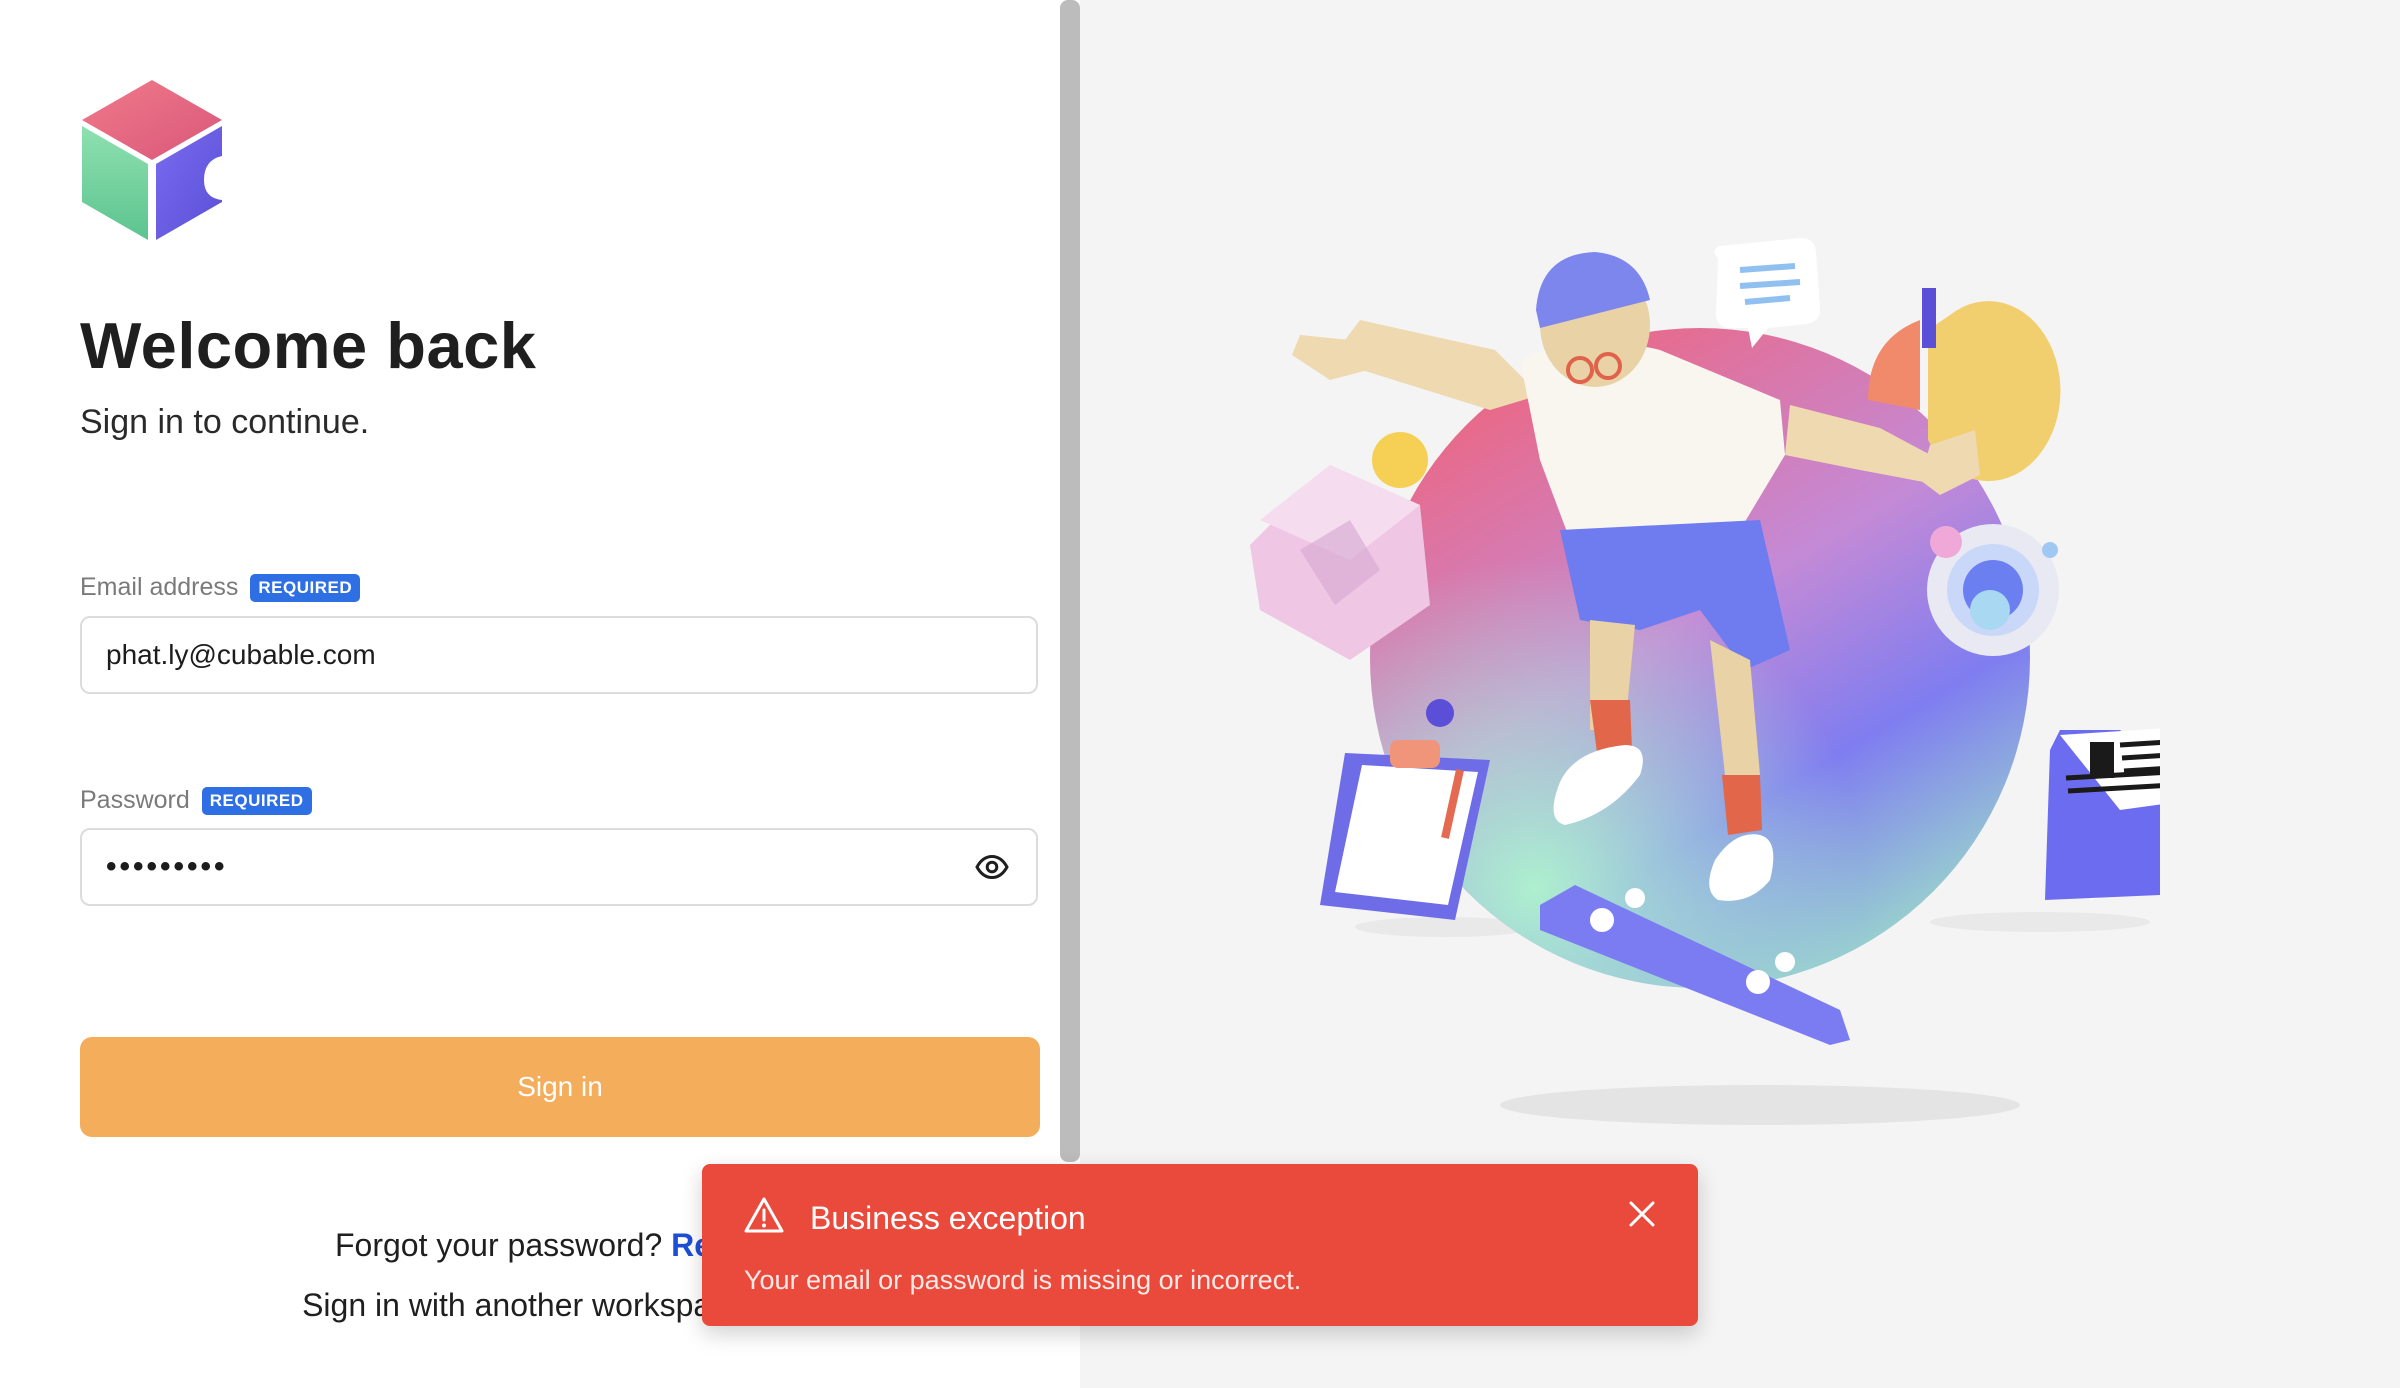  I want to click on page-subtitle: Sign in to continue., so click(225, 422).